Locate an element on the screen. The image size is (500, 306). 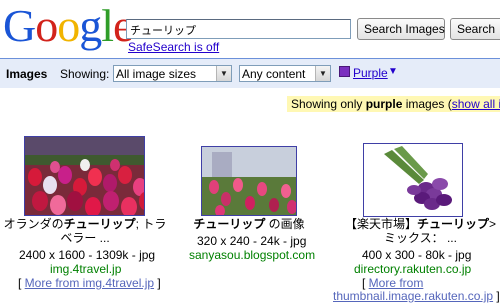
result-size-3: 400 x 300 - 80k - jpg is located at coordinates (417, 255).